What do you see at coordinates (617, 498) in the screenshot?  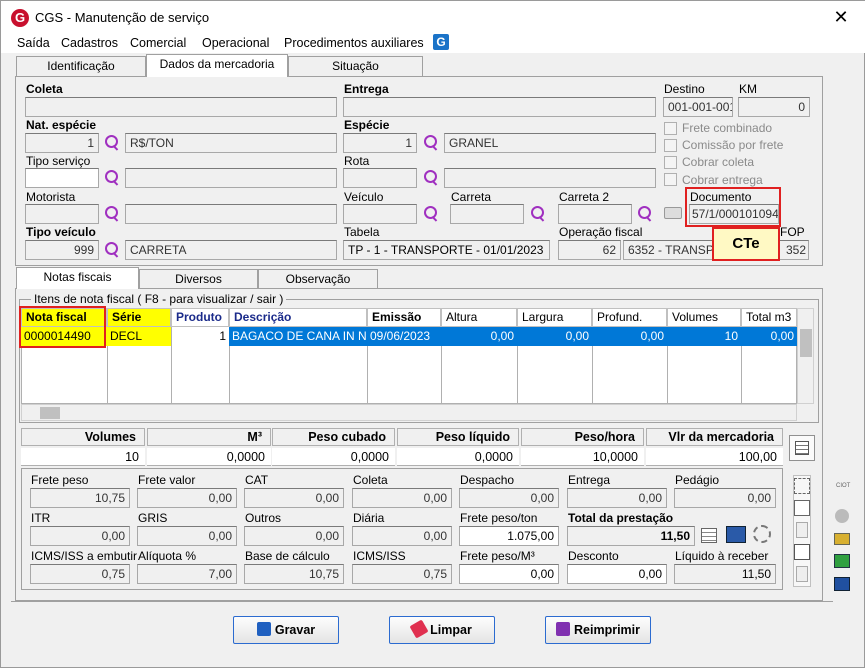 I see `entrega-valor-field: 0,00` at bounding box center [617, 498].